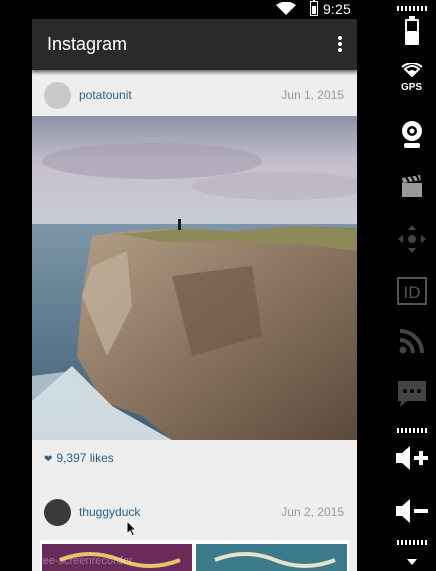 This screenshot has height=571, width=436. What do you see at coordinates (411, 239) in the screenshot?
I see `dpad-icon` at bounding box center [411, 239].